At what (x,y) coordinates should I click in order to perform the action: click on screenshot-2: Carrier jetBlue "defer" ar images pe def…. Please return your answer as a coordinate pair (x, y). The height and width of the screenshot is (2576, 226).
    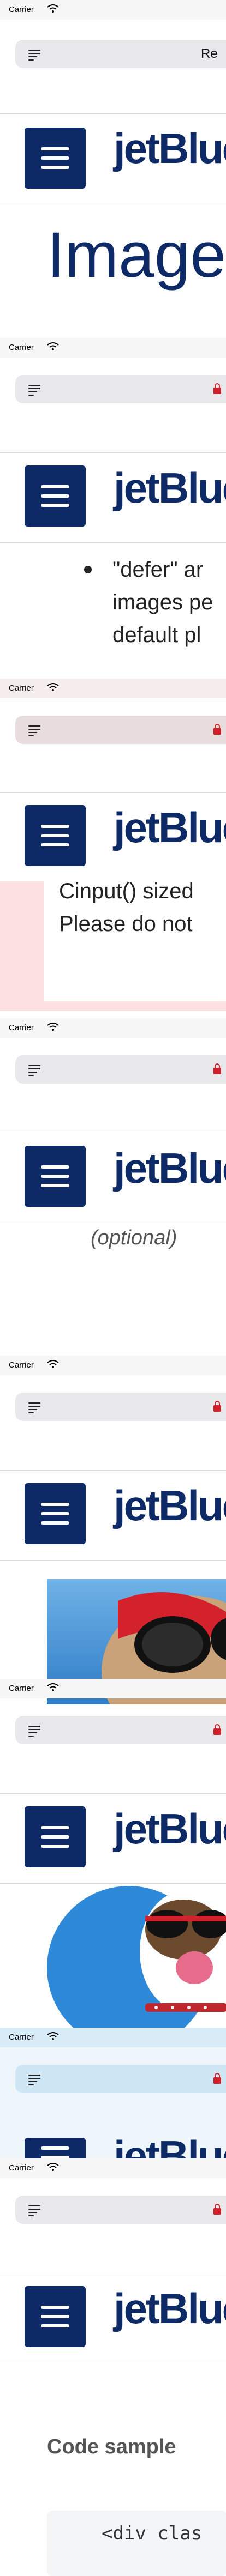
    Looking at the image, I should click on (113, 528).